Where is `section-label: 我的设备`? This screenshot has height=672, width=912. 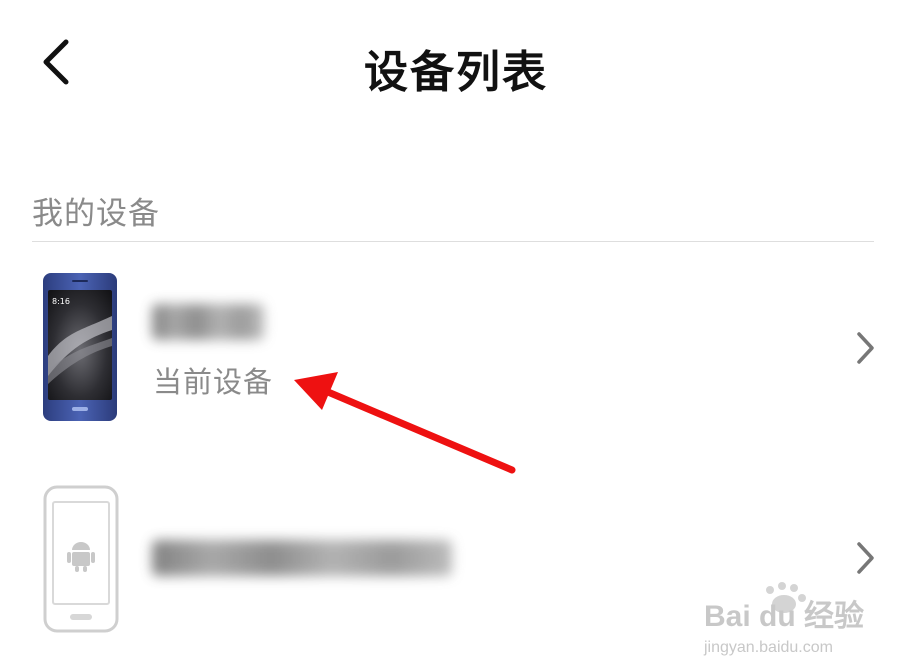 section-label: 我的设备 is located at coordinates (96, 214).